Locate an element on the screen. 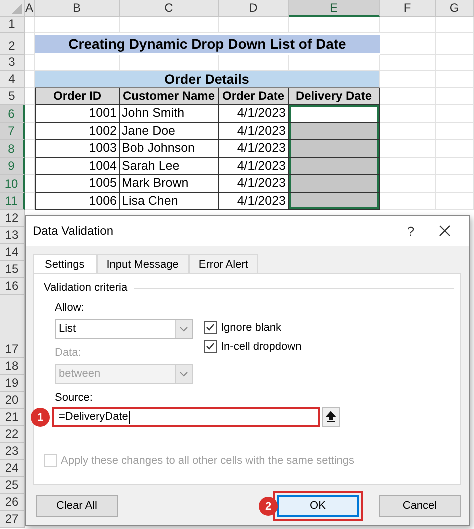  column-header: A is located at coordinates (30, 8).